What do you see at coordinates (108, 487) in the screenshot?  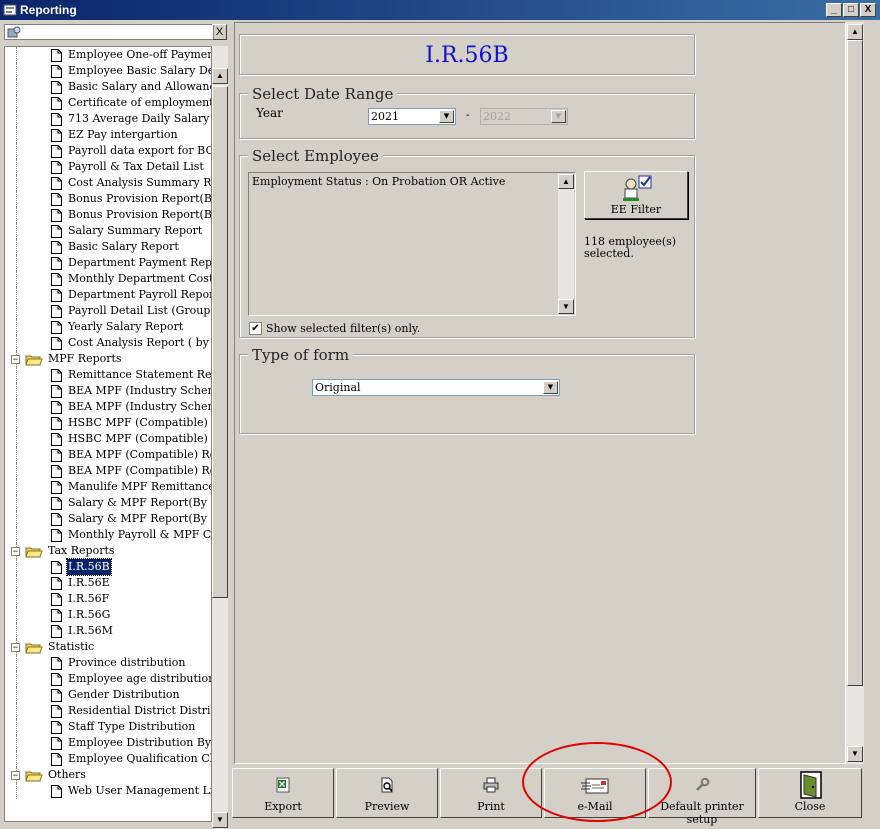 I see `tree-item: Manulife MPF Remittance state` at bounding box center [108, 487].